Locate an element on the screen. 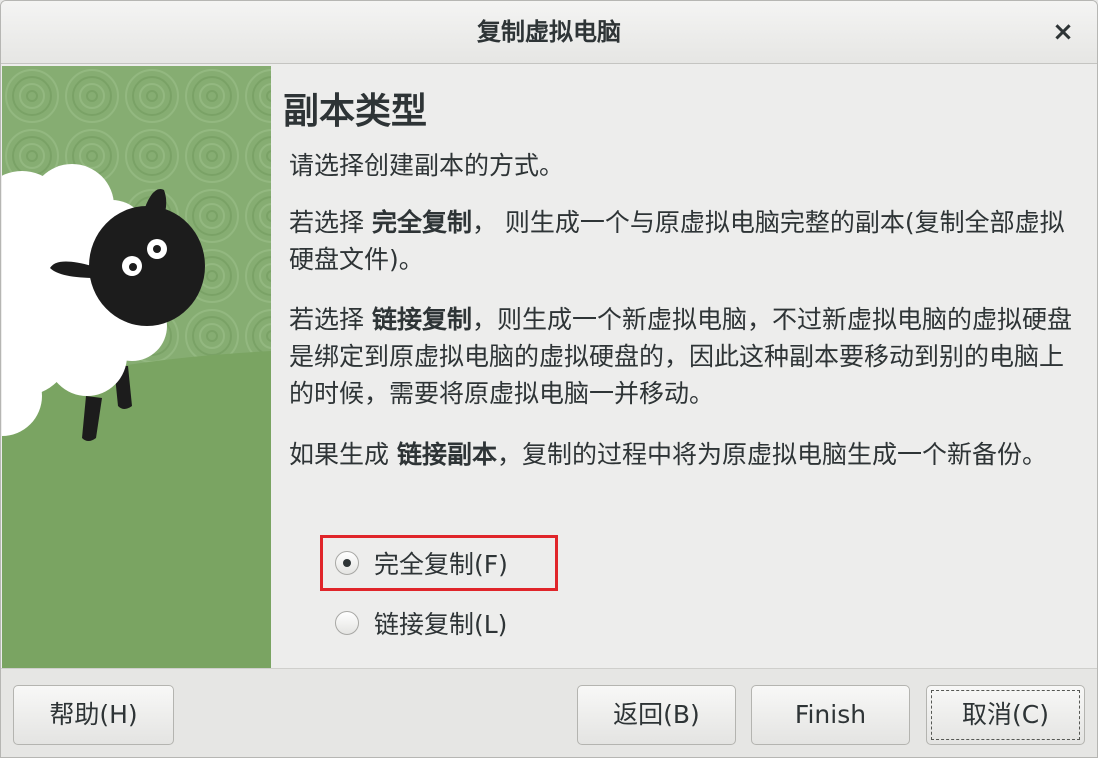 This screenshot has width=1098, height=758. linked-clone-radio: 链接复制(L) is located at coordinates (421, 623).